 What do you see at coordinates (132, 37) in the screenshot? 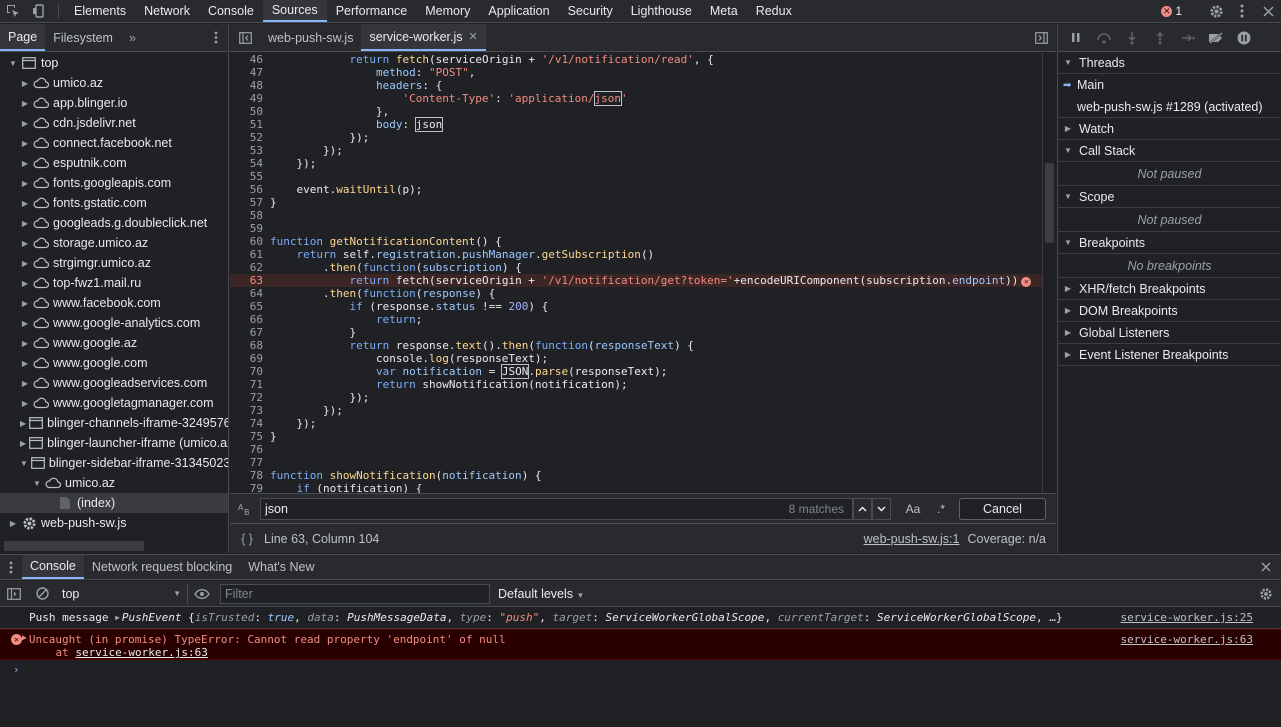
I see `more-tabs-icon: »` at bounding box center [132, 37].